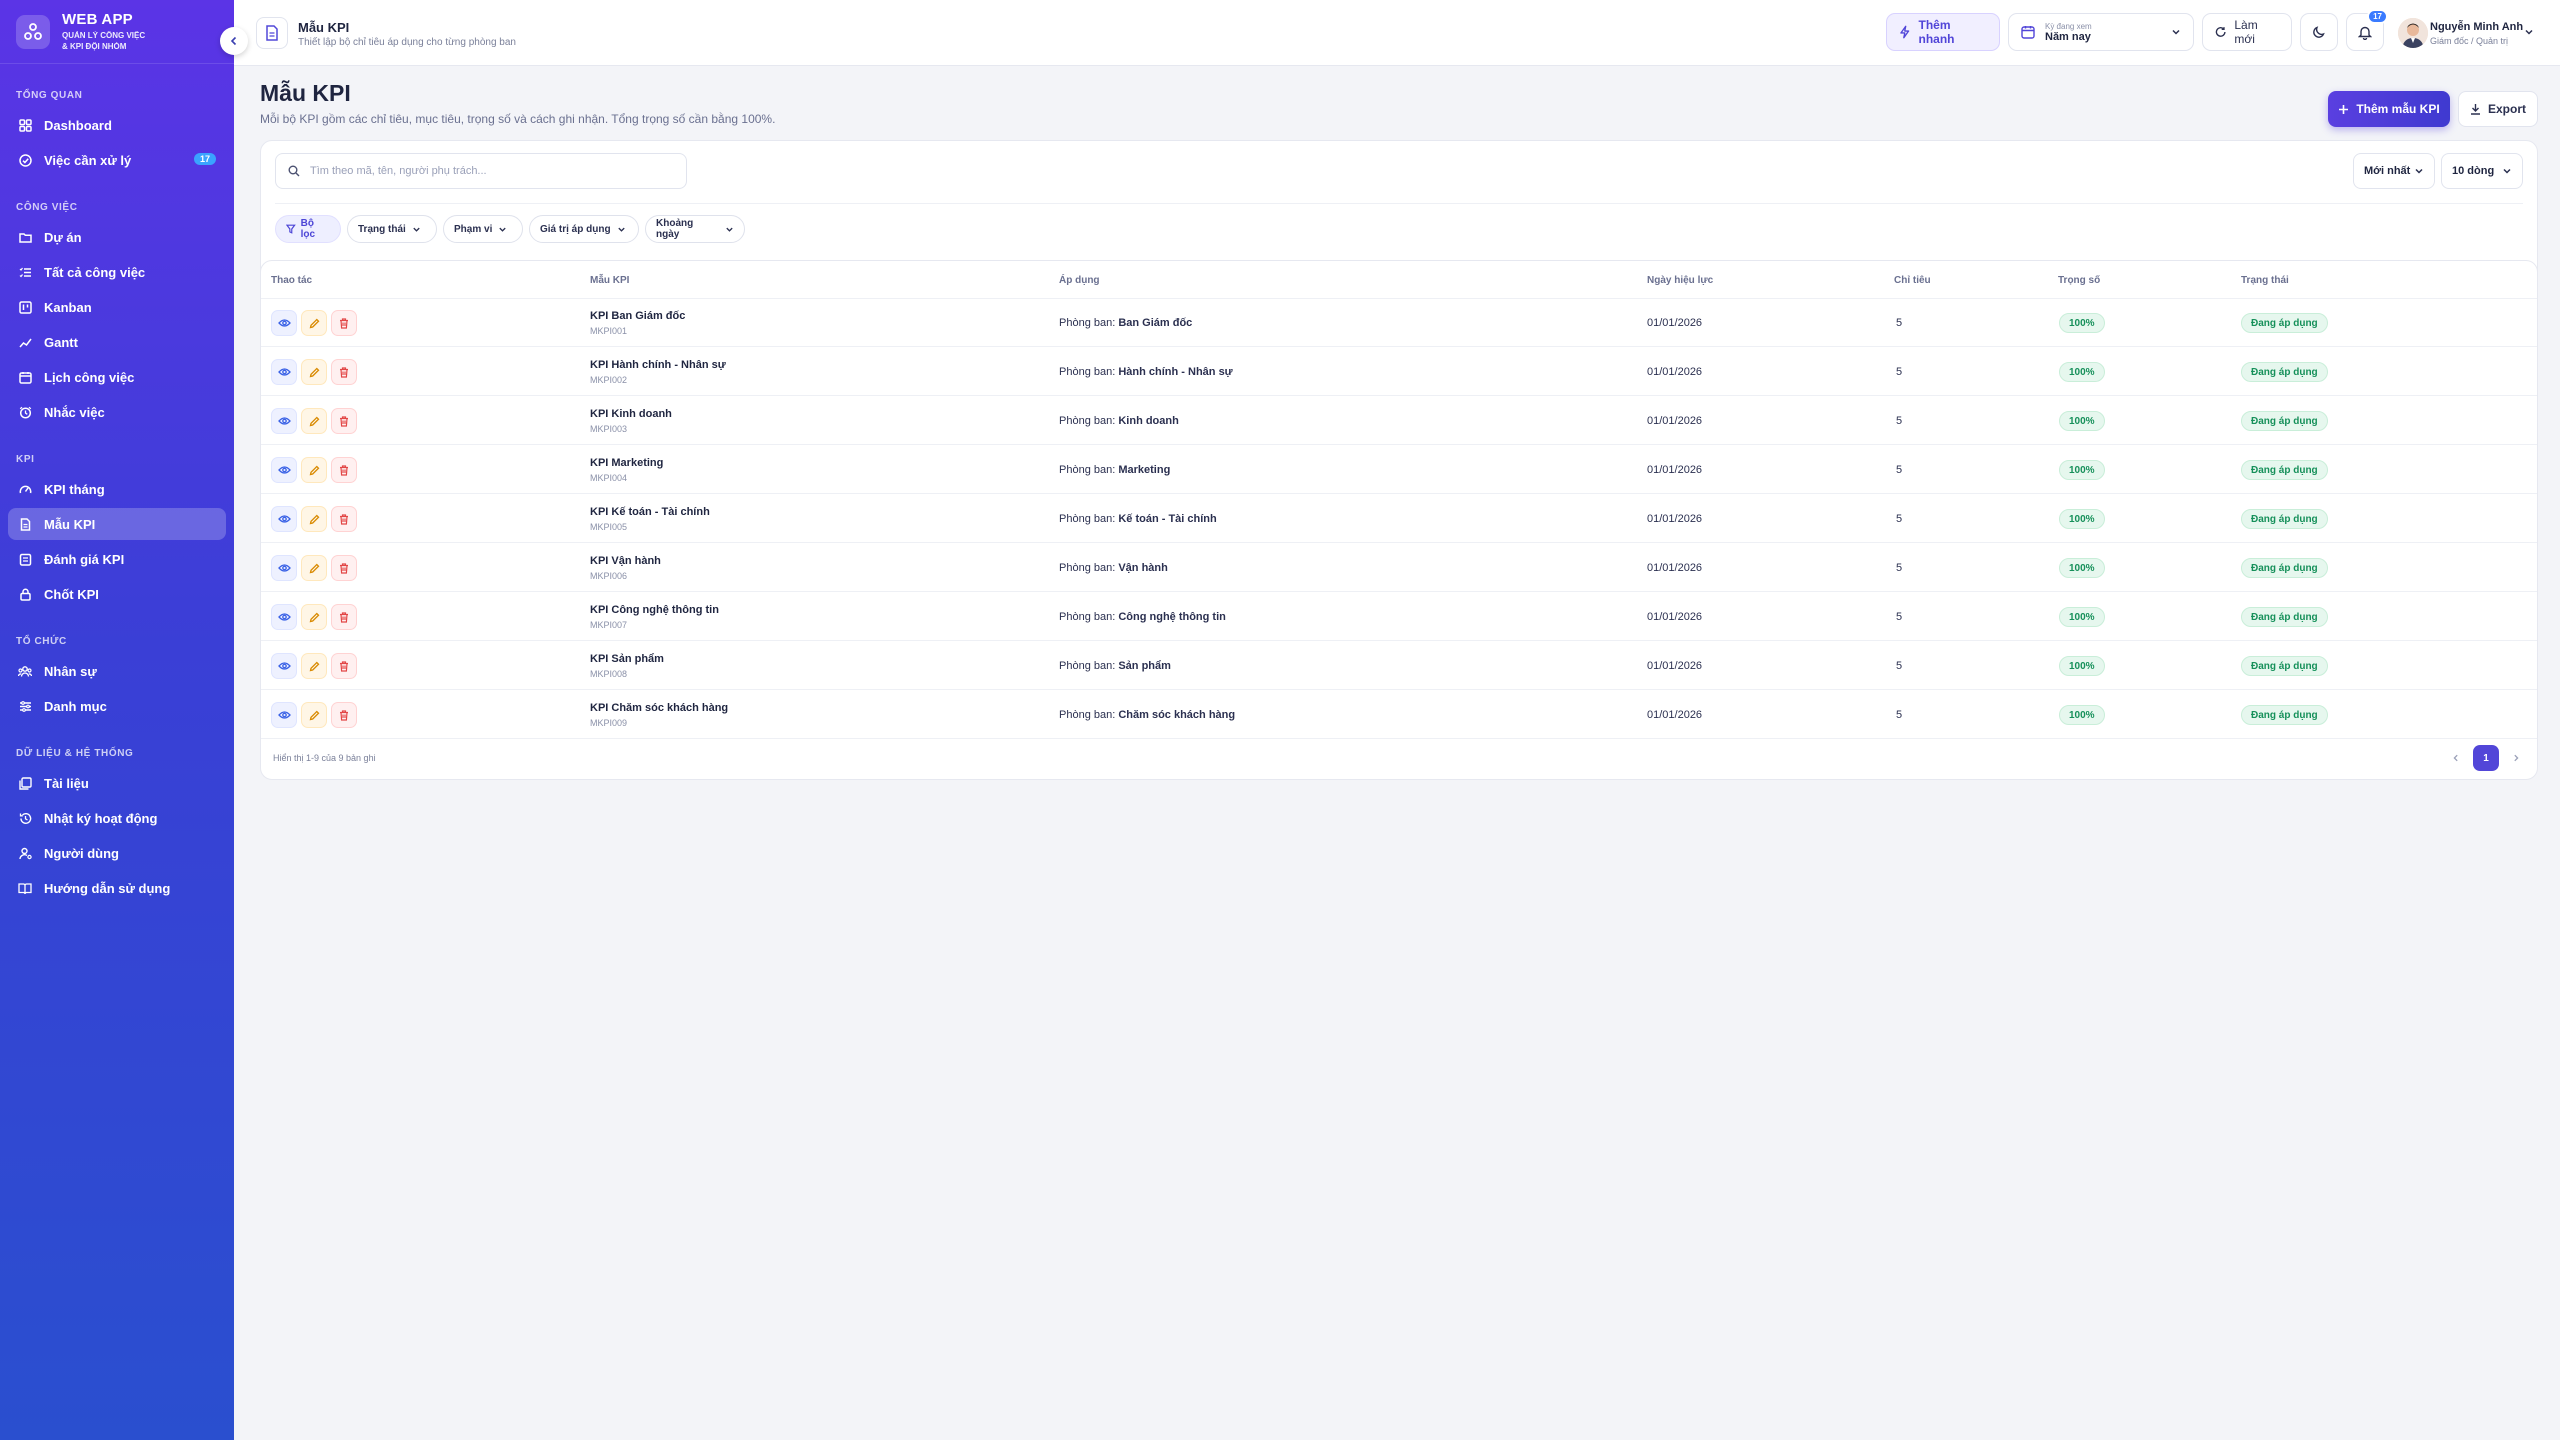 This screenshot has height=1440, width=2560. Describe the element at coordinates (117, 342) in the screenshot. I see `sidebar-item-gantt: Gantt` at that location.